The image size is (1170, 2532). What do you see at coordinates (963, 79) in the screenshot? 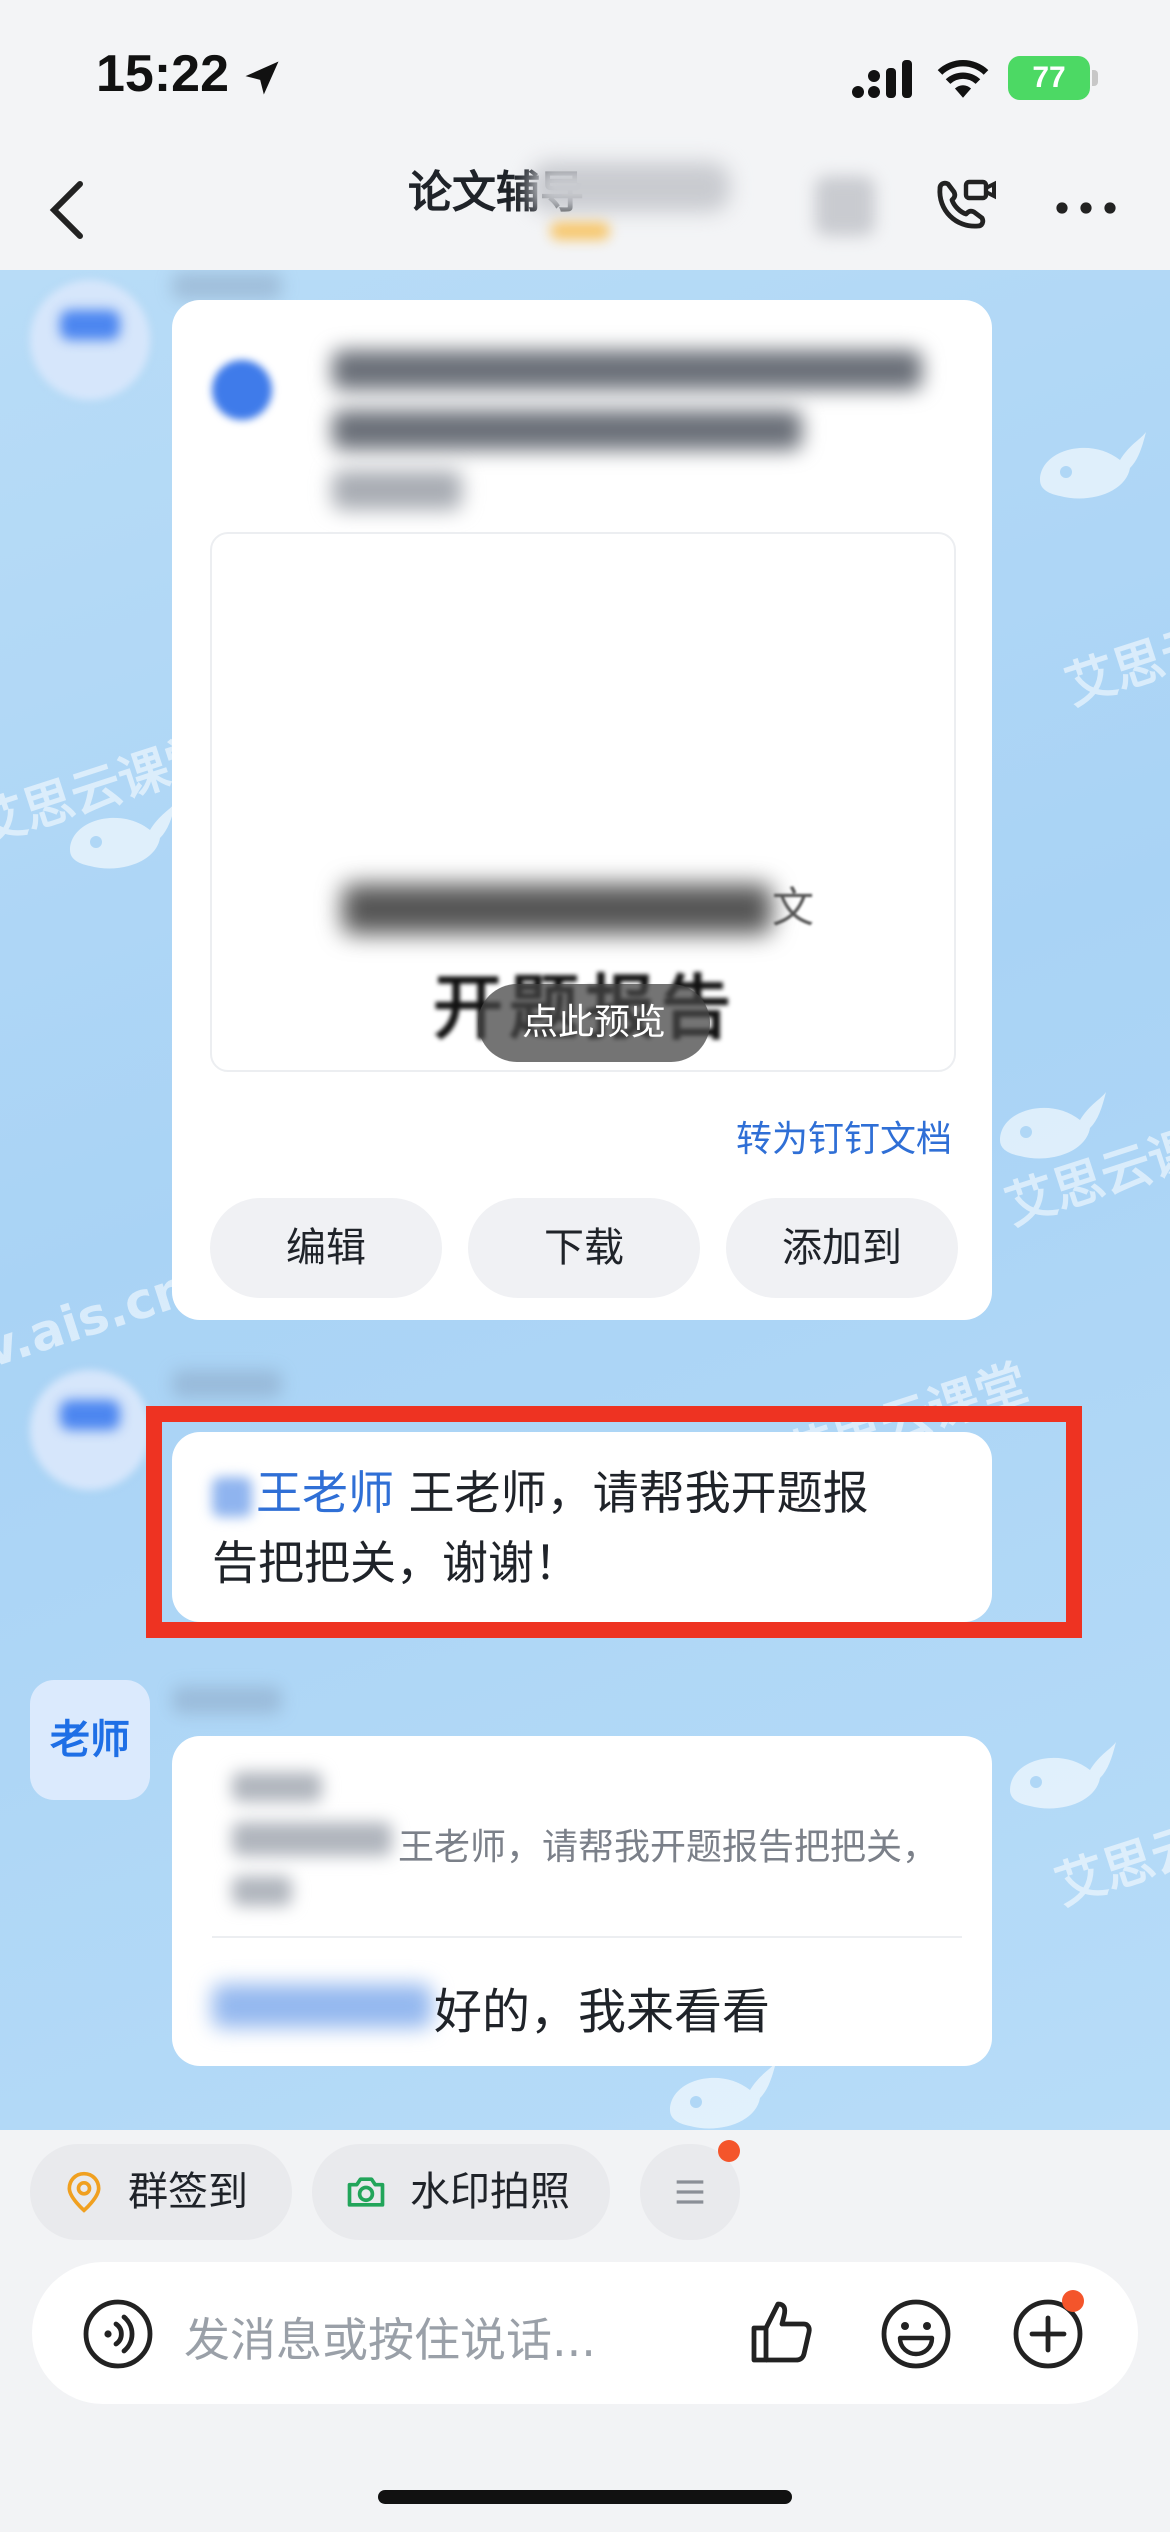
I see `wifi-icon` at bounding box center [963, 79].